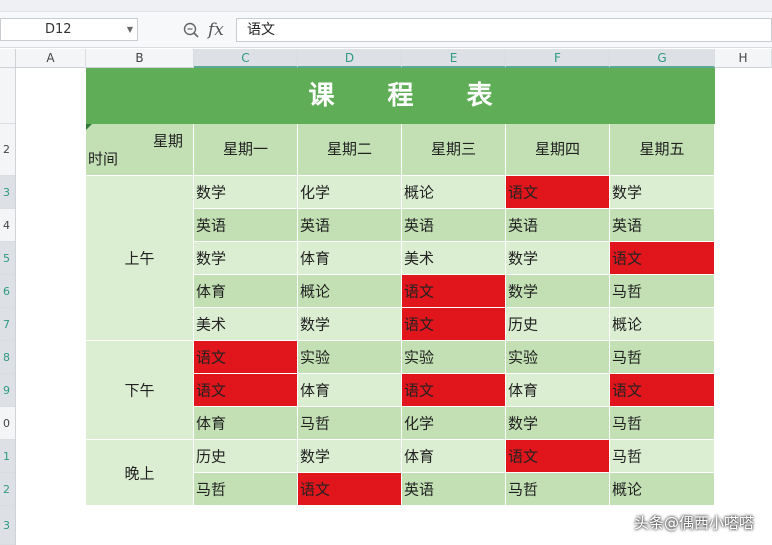  I want to click on row-header, so click(7, 96).